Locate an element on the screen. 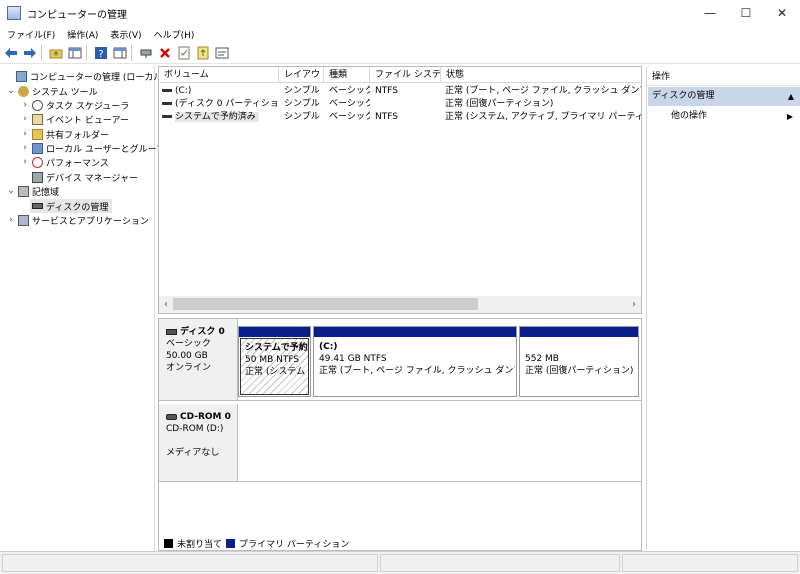  window-title: コンピューターの管理 is located at coordinates (77, 15).